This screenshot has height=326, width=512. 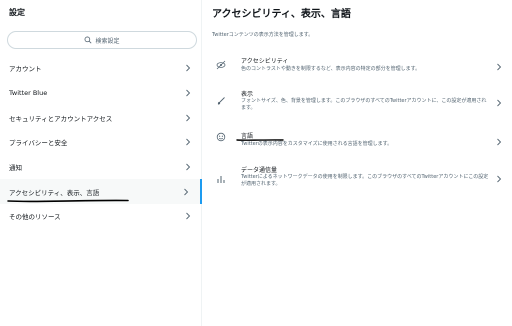 What do you see at coordinates (221, 137) in the screenshot?
I see `globe-icon` at bounding box center [221, 137].